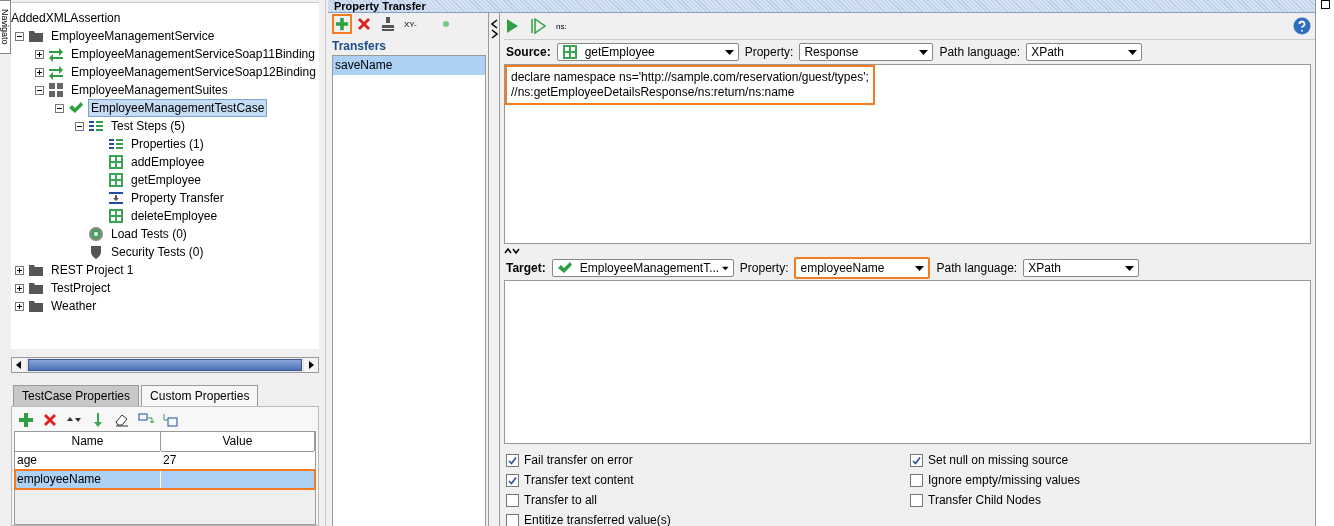 The image size is (1334, 526). I want to click on shield-icon, so click(96, 252).